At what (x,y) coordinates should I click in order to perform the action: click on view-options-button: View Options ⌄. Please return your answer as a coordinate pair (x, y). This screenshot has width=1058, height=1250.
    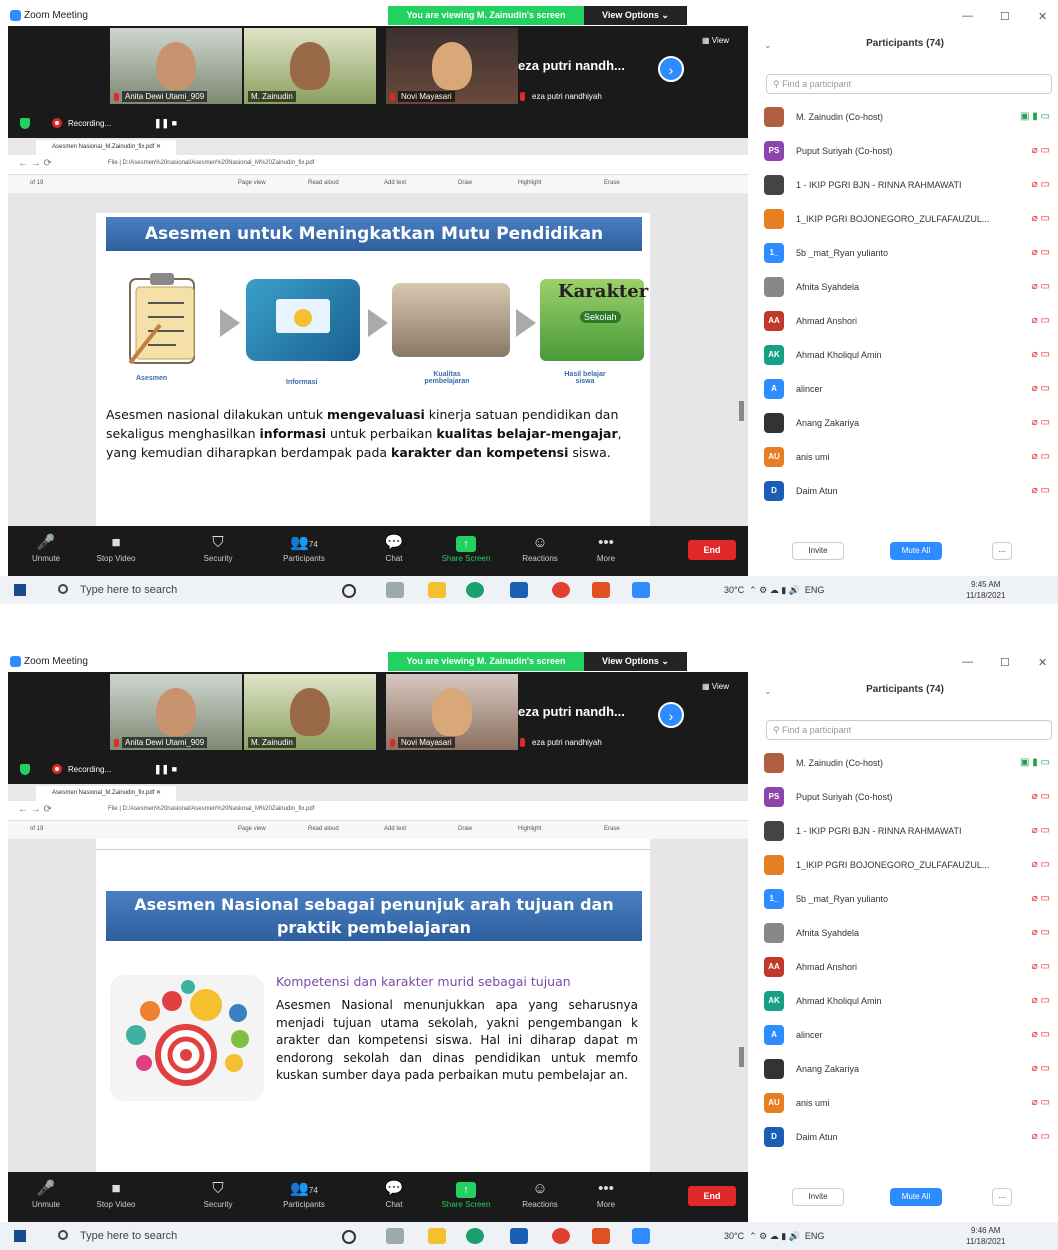
    Looking at the image, I should click on (635, 661).